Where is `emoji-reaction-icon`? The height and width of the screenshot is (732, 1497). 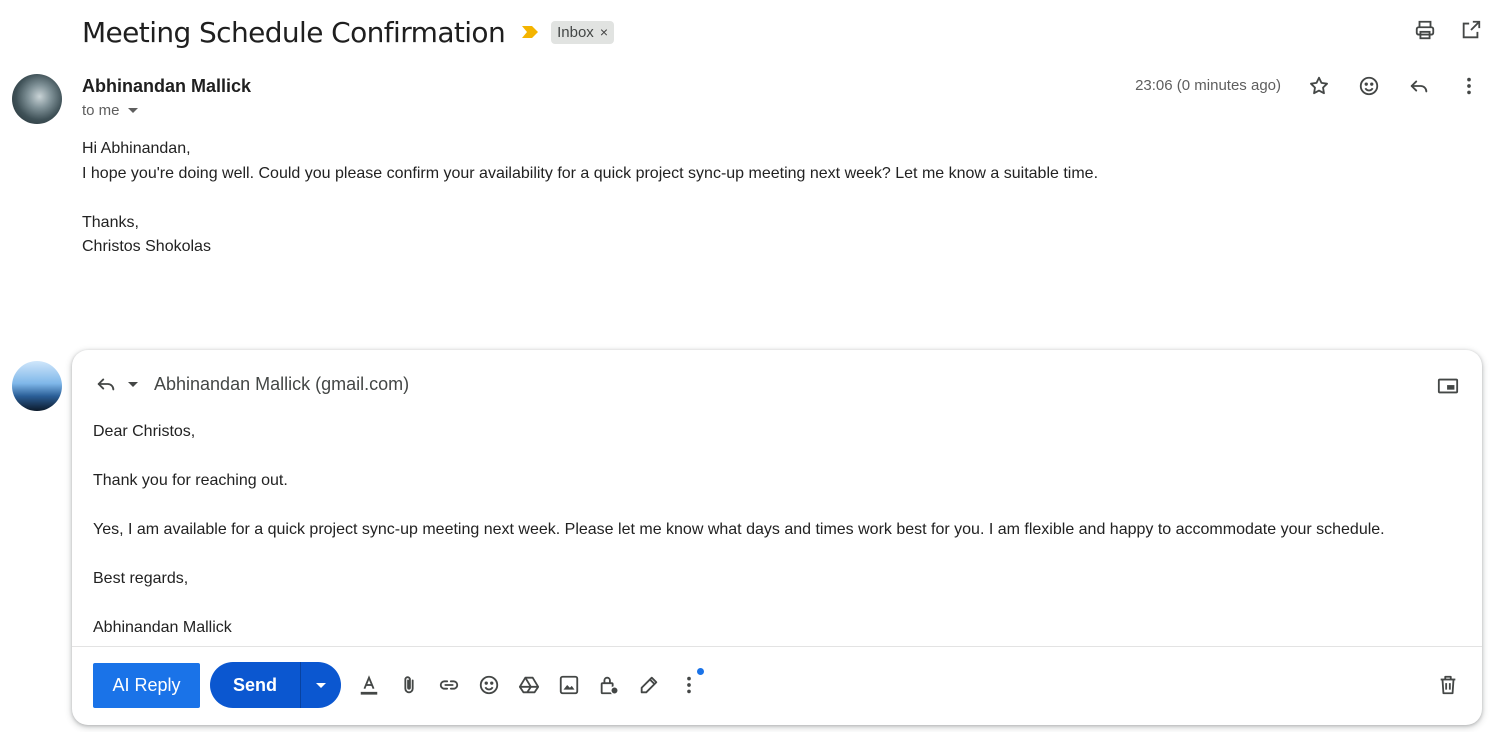
emoji-reaction-icon is located at coordinates (1369, 86).